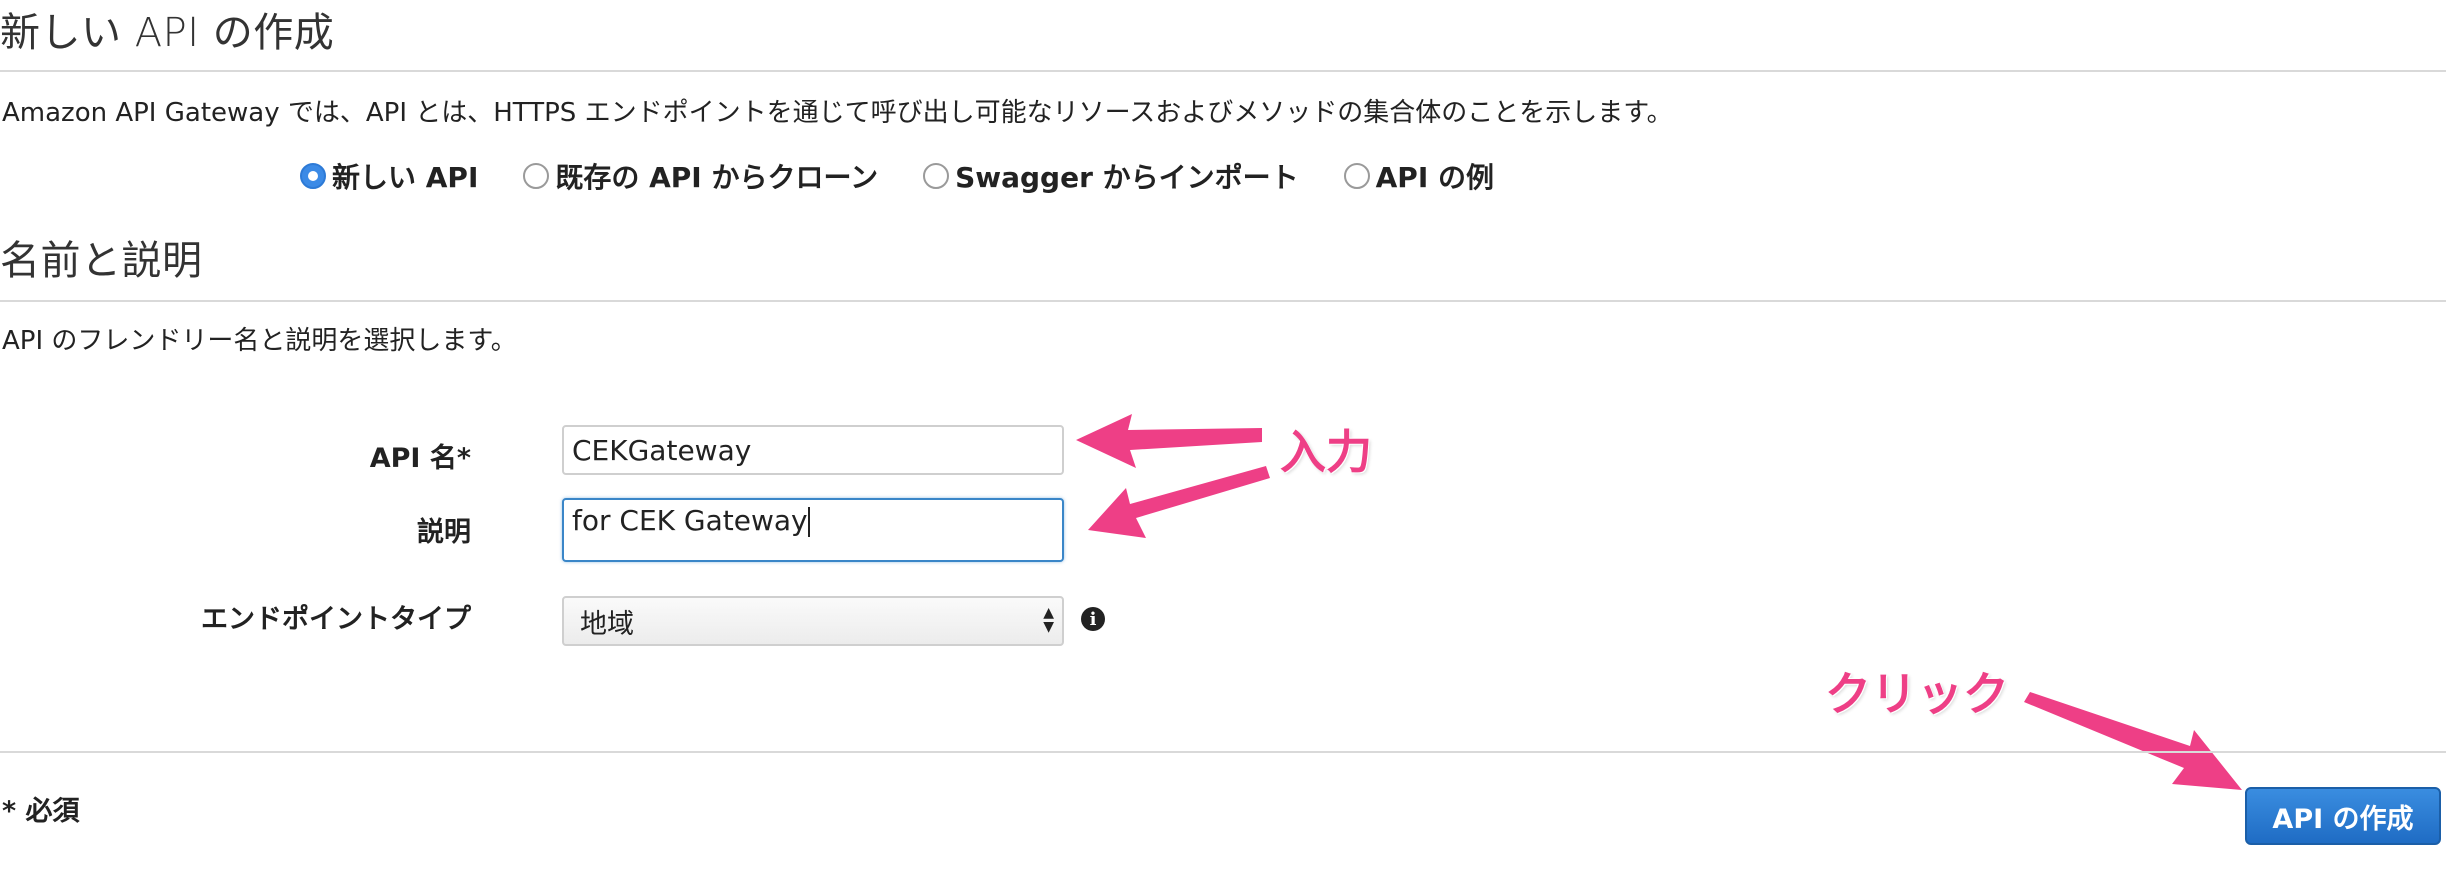 The image size is (2446, 878). I want to click on arrow-to-name-field, so click(1169, 441).